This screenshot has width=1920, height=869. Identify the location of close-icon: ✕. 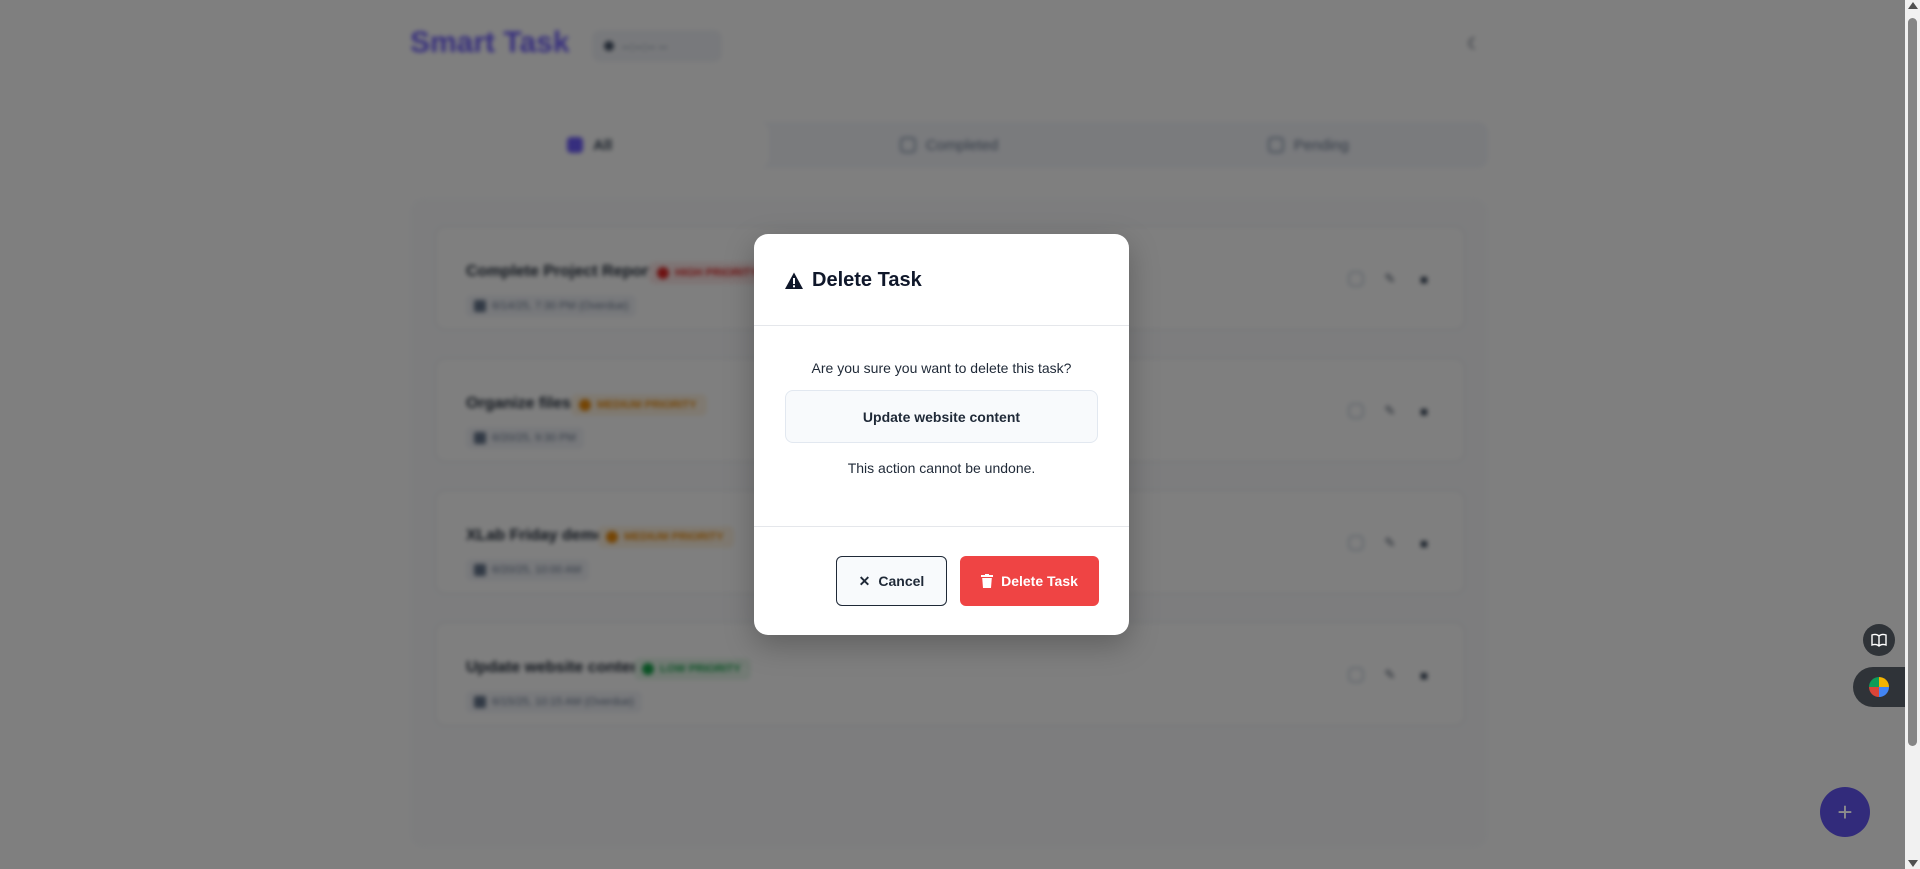
(864, 580).